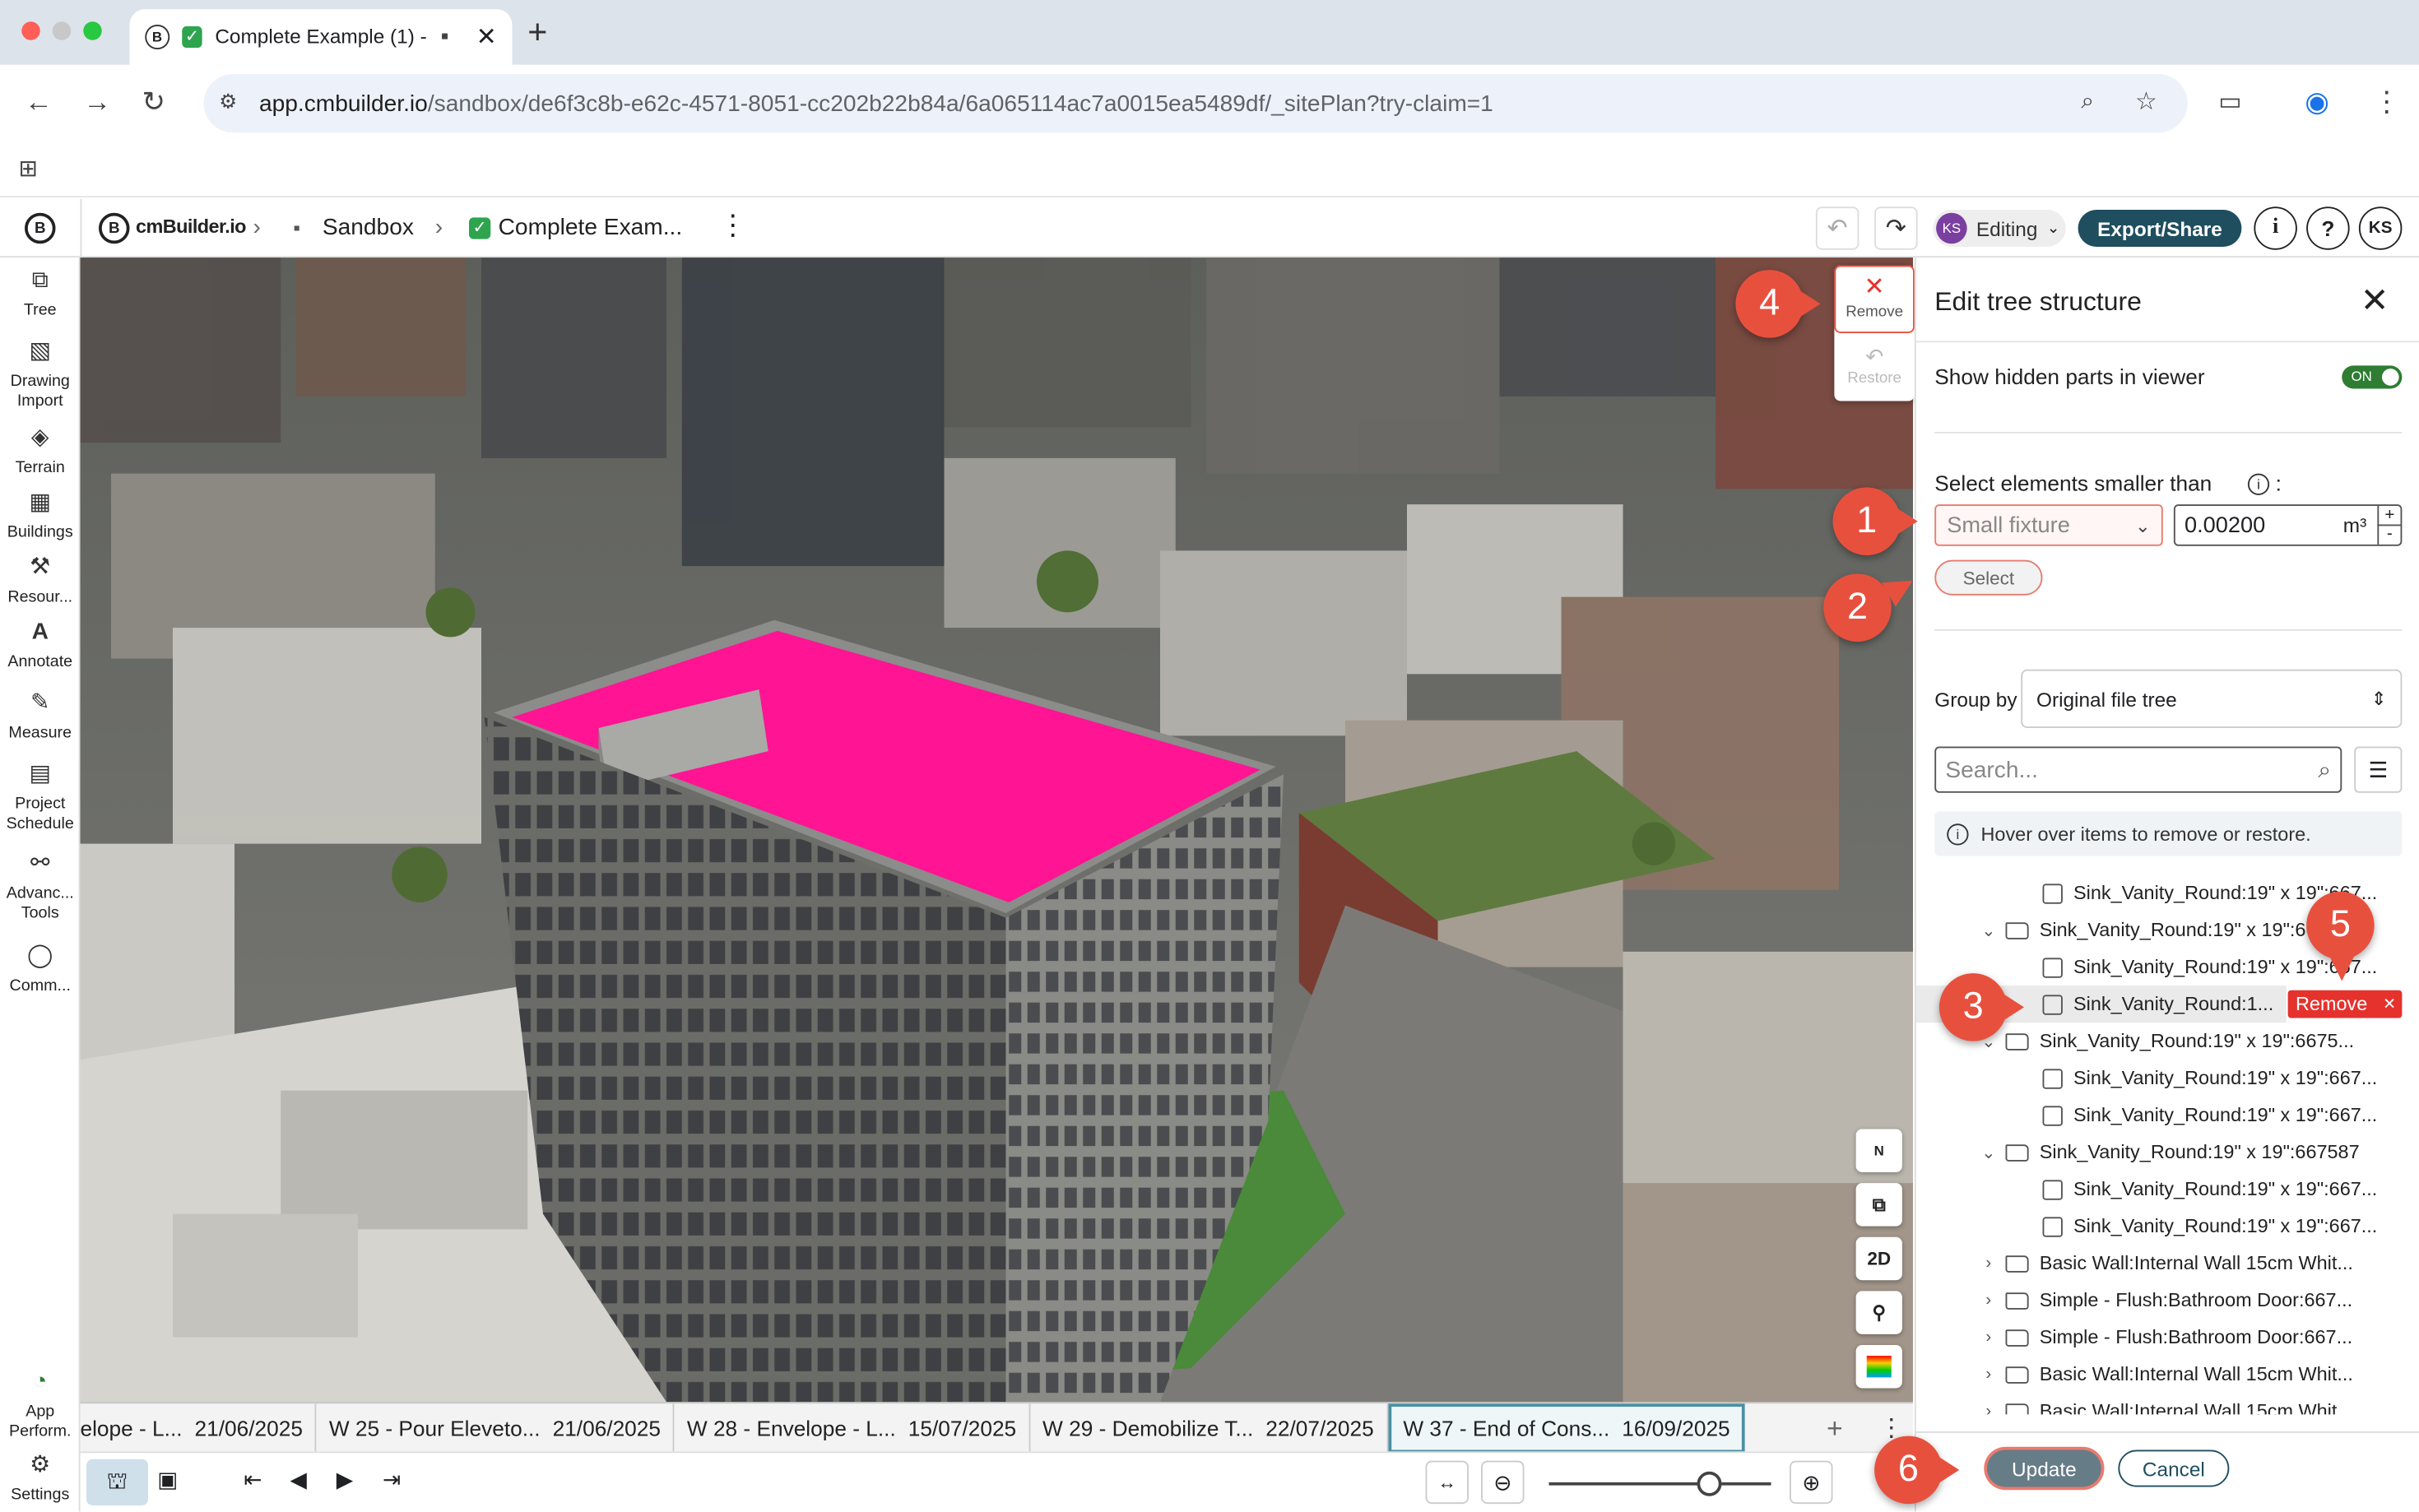  I want to click on minimize-window-button, so click(62, 30).